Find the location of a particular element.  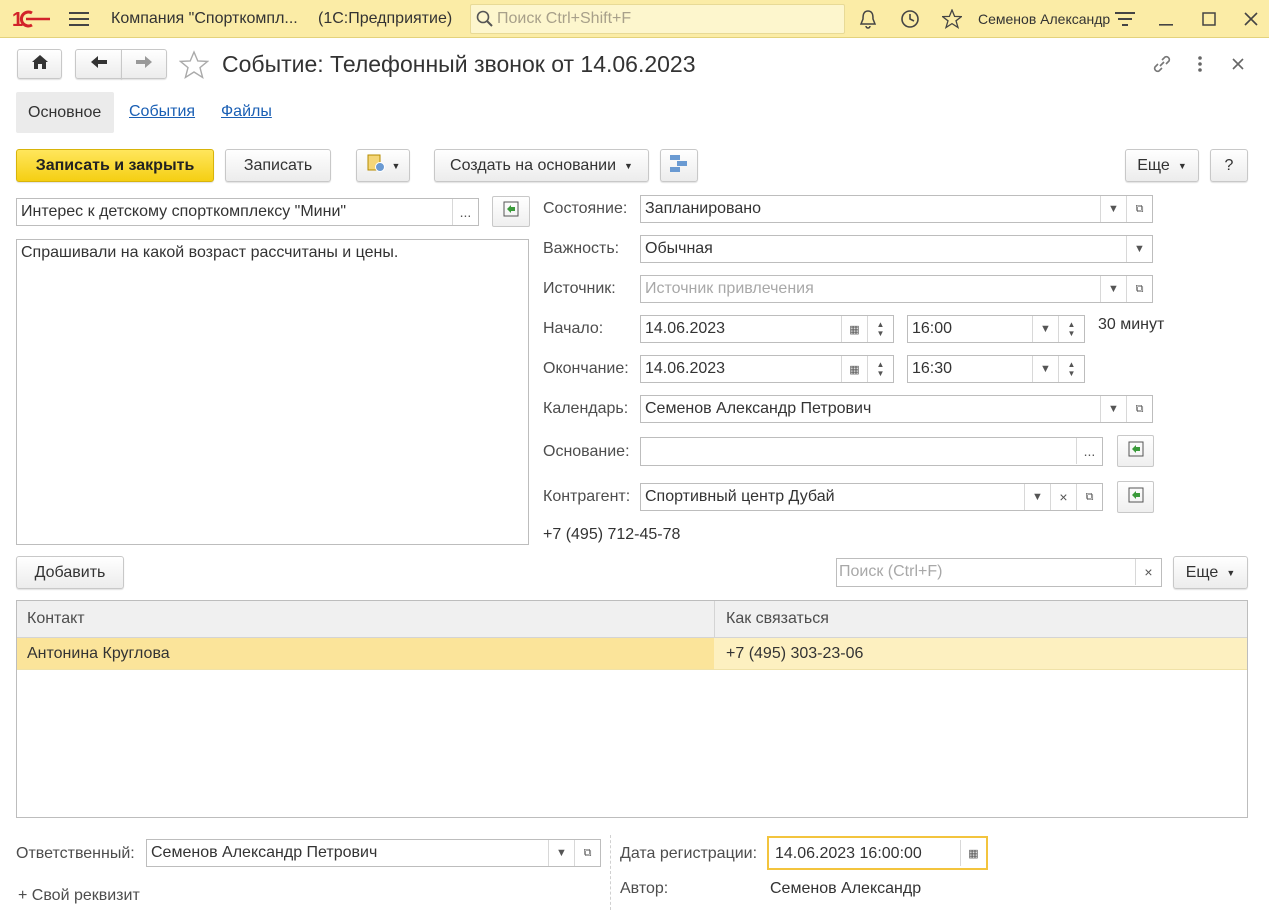

reg-date-field: 14.06.2023 16:00:00 ▦ is located at coordinates (877, 853).